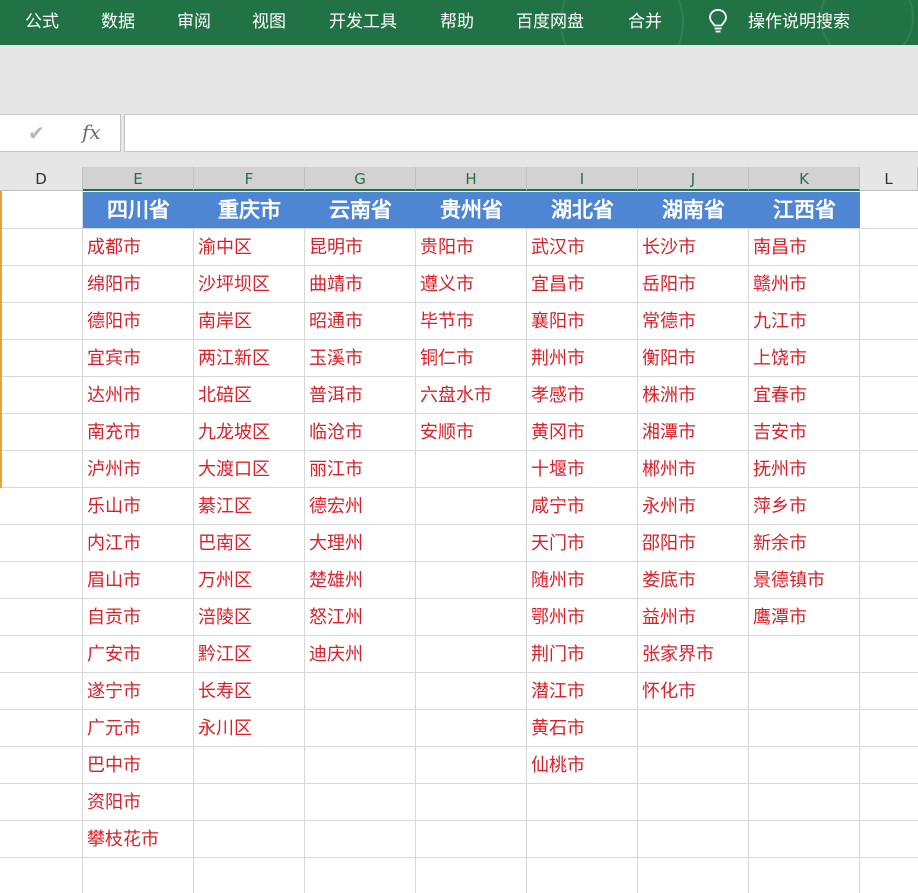 The image size is (918, 893). I want to click on city-cell: 黄石市, so click(556, 728).